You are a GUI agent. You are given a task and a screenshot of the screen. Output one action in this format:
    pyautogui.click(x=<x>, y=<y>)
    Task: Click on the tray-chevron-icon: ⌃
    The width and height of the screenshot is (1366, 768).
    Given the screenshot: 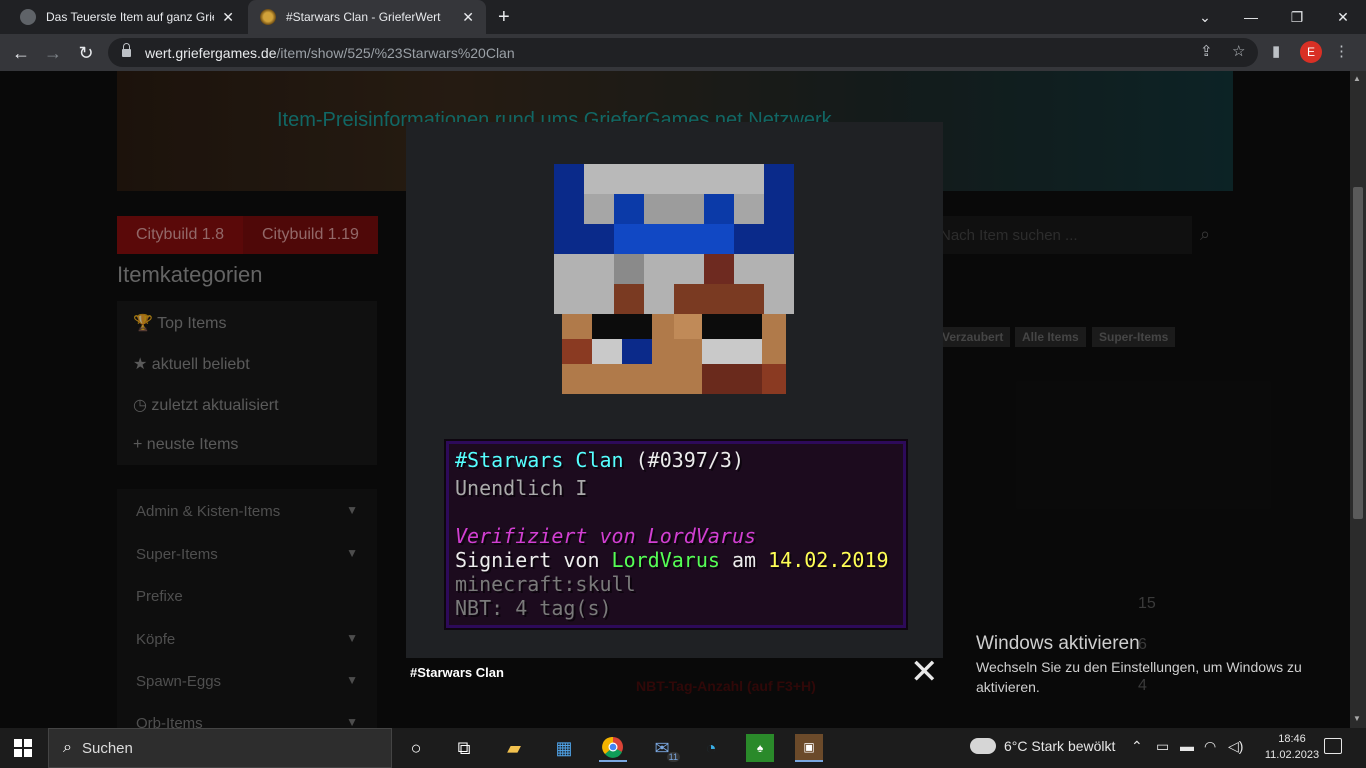 What is the action you would take?
    pyautogui.click(x=1137, y=746)
    